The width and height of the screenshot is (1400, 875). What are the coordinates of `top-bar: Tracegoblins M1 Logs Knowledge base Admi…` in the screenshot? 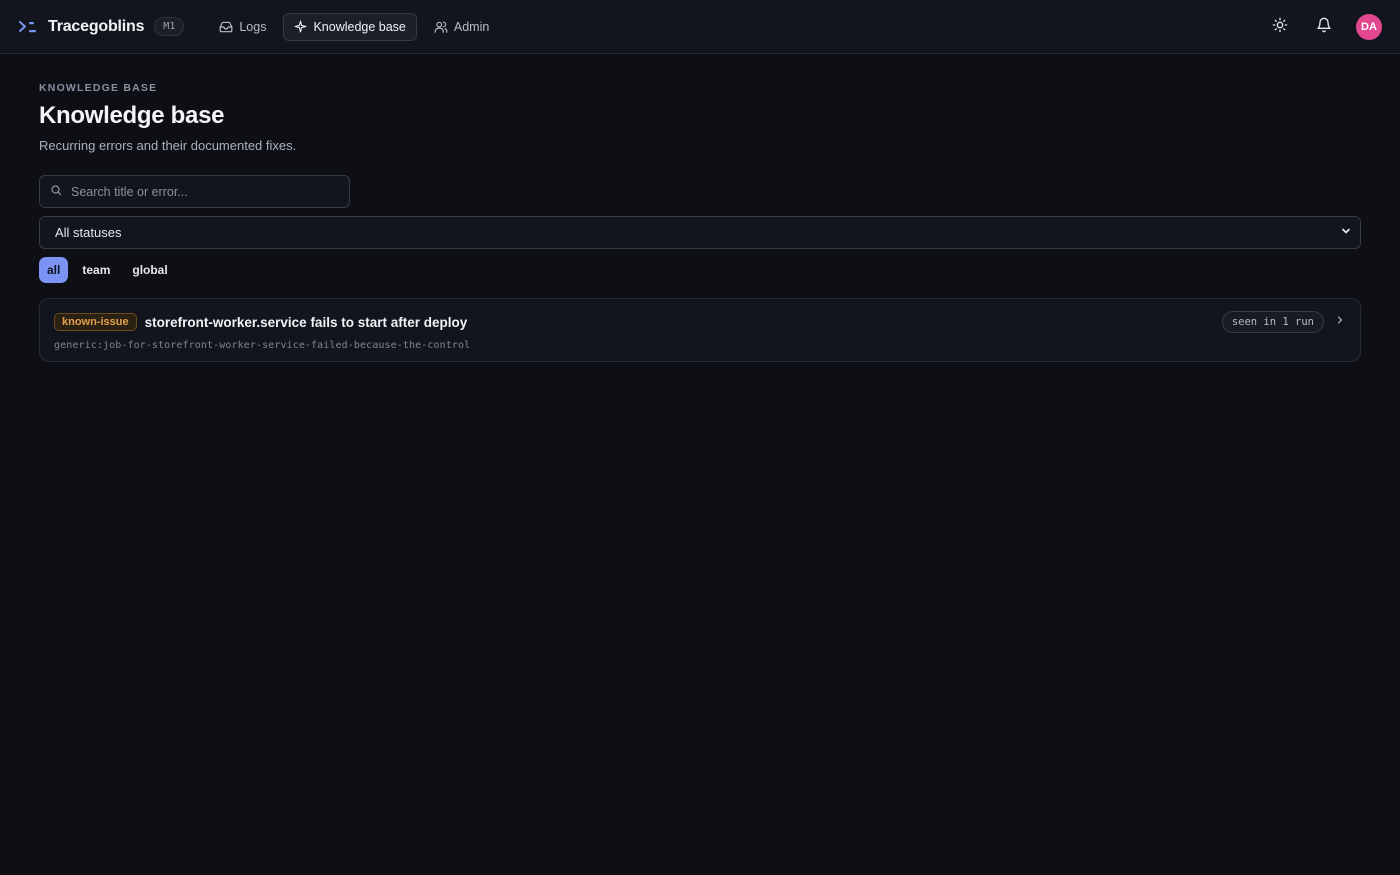 It's located at (700, 27).